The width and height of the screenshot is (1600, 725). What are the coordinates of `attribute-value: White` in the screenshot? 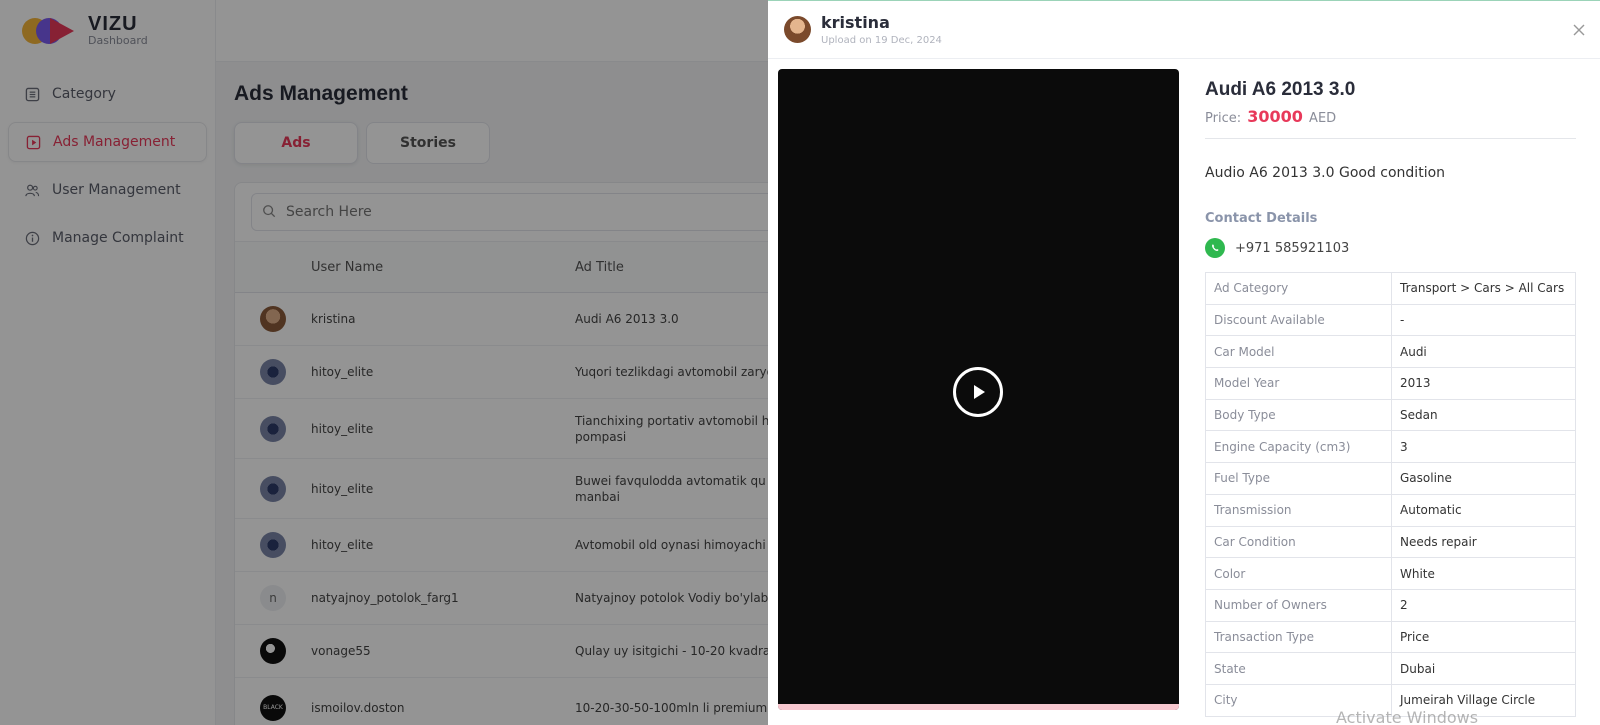 It's located at (1483, 573).